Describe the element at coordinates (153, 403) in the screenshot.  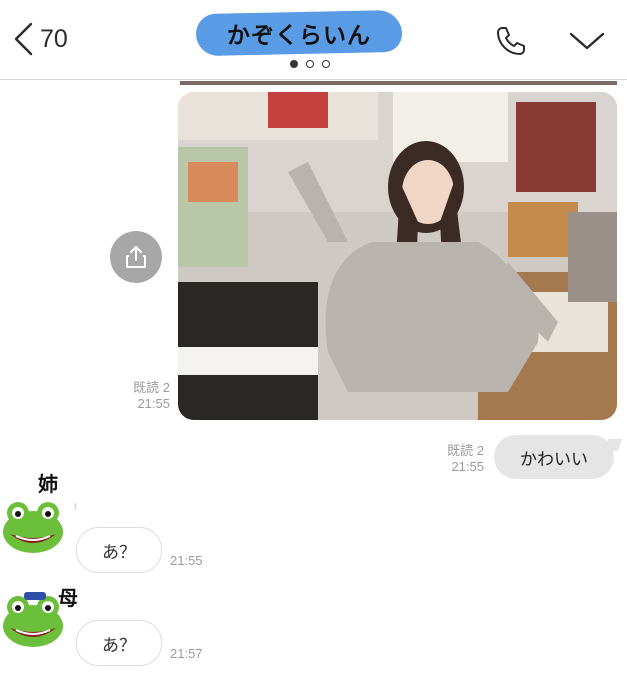
I see `photo-time: 21:55` at that location.